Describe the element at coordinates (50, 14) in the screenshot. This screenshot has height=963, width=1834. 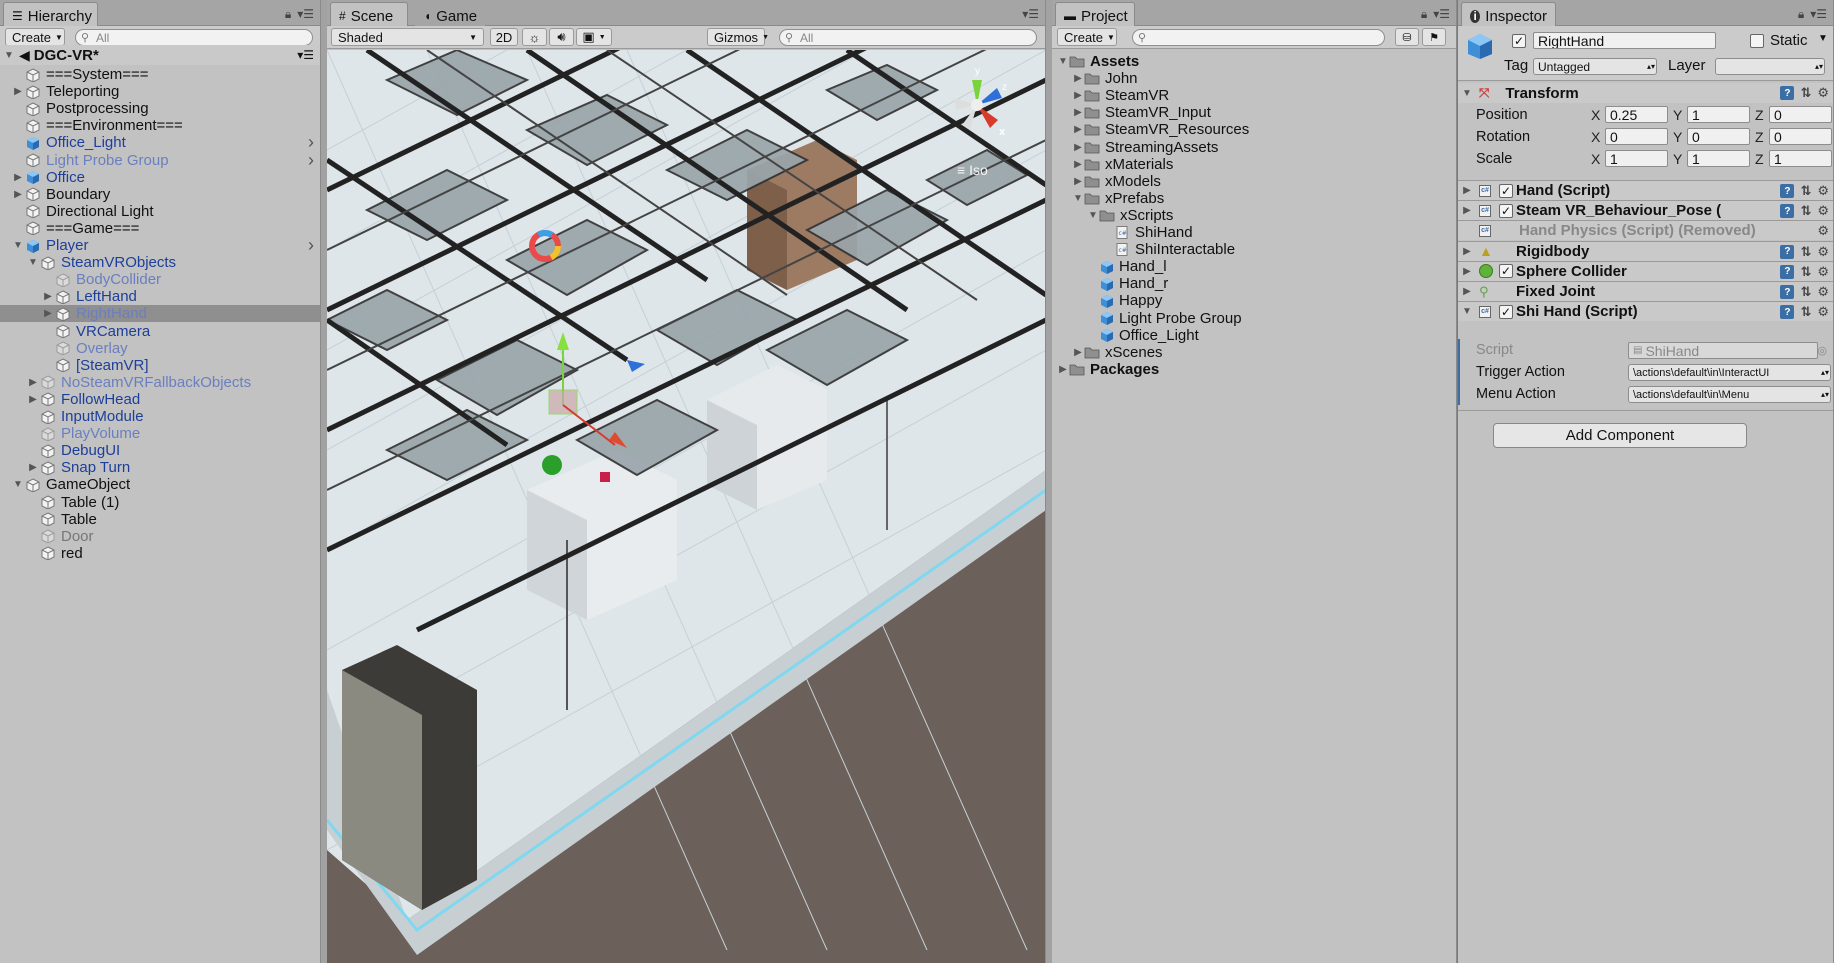
I see `tab-hierarchy: ☰ Hierarchy` at that location.